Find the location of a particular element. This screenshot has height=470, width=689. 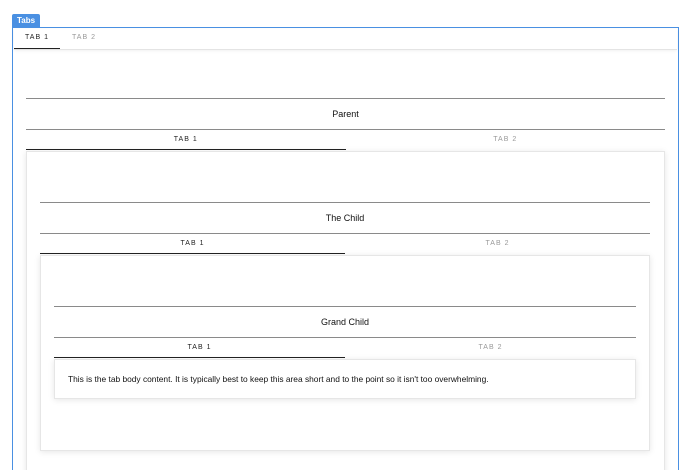

child-tab-2: TAB 2 is located at coordinates (497, 244).